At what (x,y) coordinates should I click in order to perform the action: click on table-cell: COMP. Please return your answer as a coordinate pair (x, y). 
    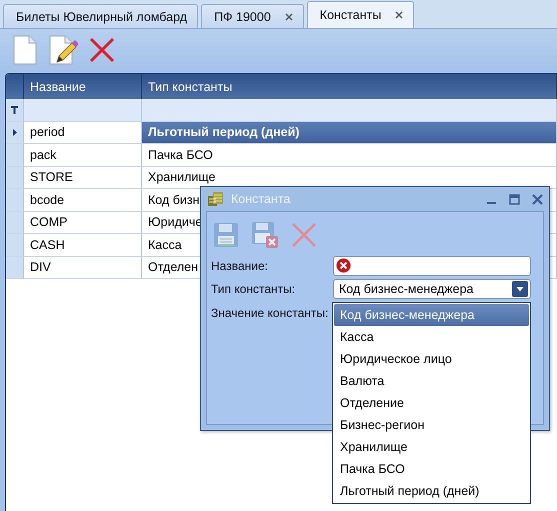
    Looking at the image, I should click on (83, 223).